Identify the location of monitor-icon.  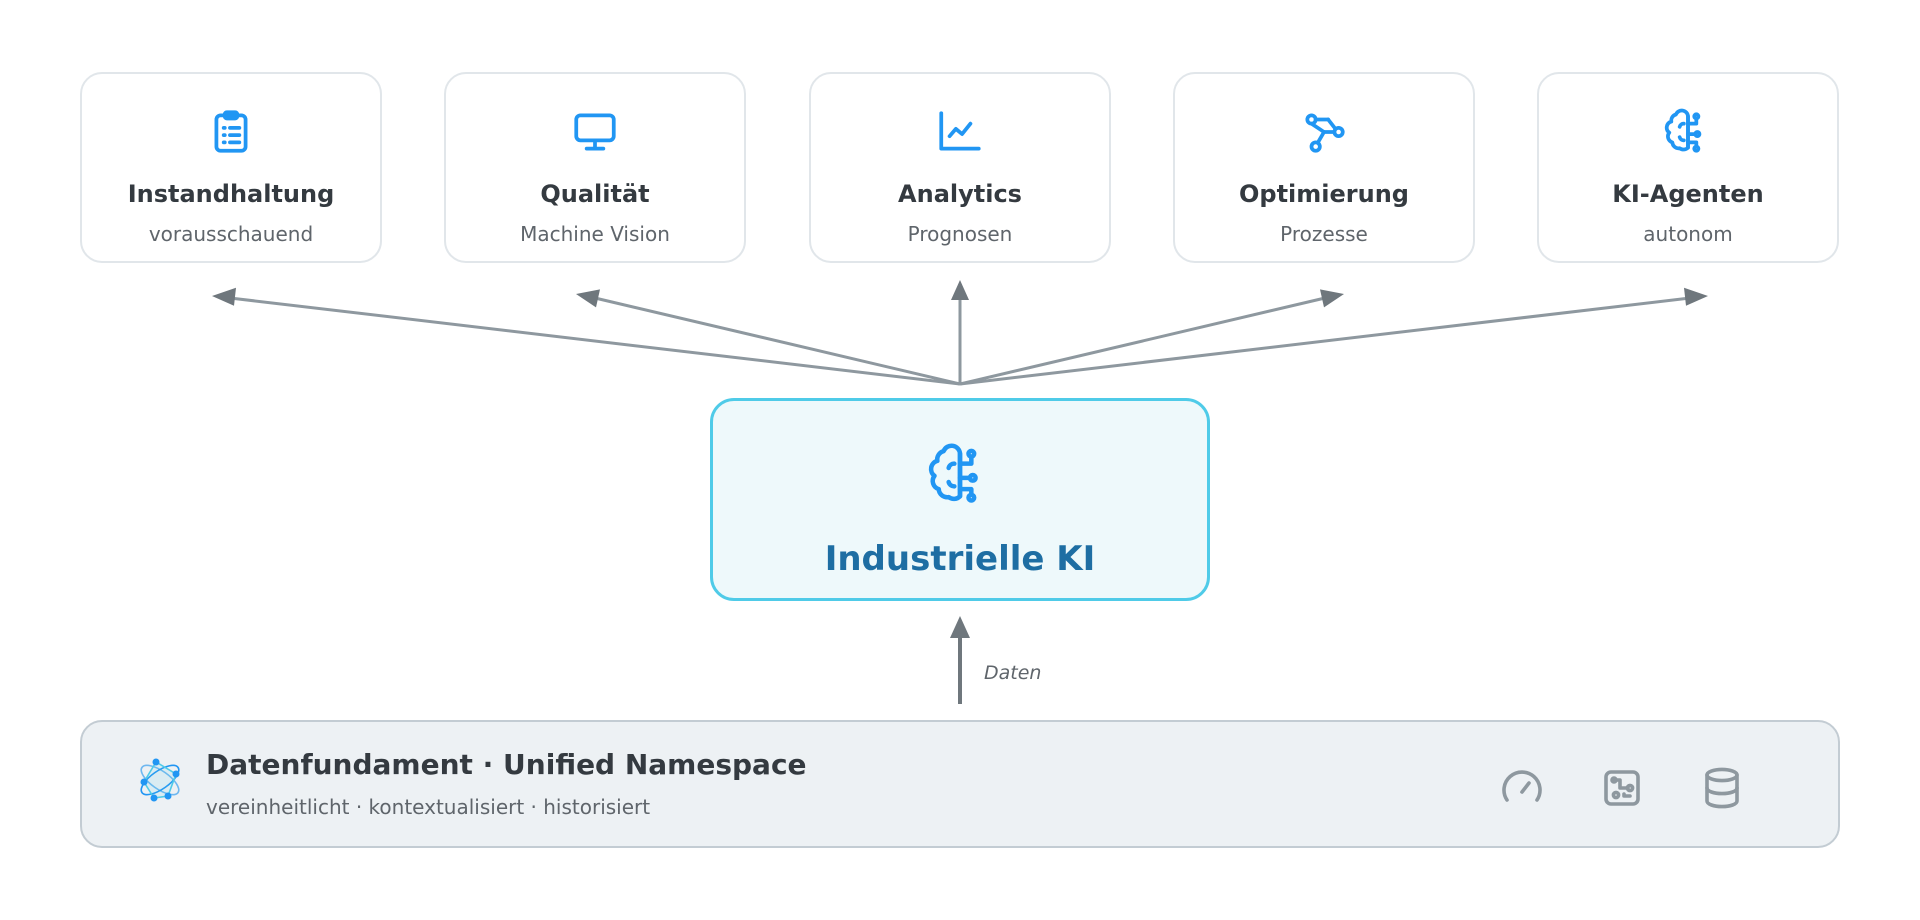
(595, 132).